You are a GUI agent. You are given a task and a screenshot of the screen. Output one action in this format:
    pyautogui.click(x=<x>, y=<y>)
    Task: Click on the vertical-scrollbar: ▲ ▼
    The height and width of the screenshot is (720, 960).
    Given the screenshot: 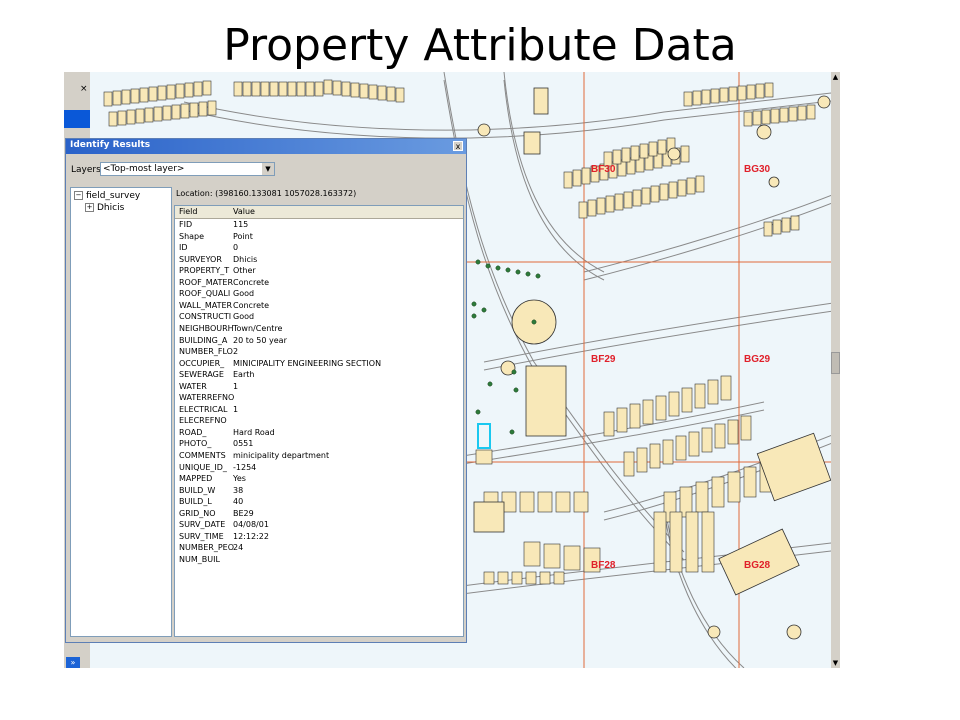 What is the action you would take?
    pyautogui.click(x=835, y=370)
    